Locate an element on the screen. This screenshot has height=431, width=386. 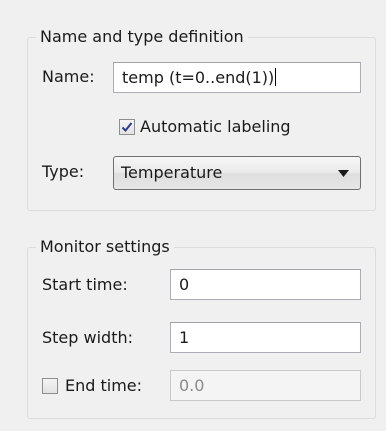
start-time-value: 0 is located at coordinates (184, 284).